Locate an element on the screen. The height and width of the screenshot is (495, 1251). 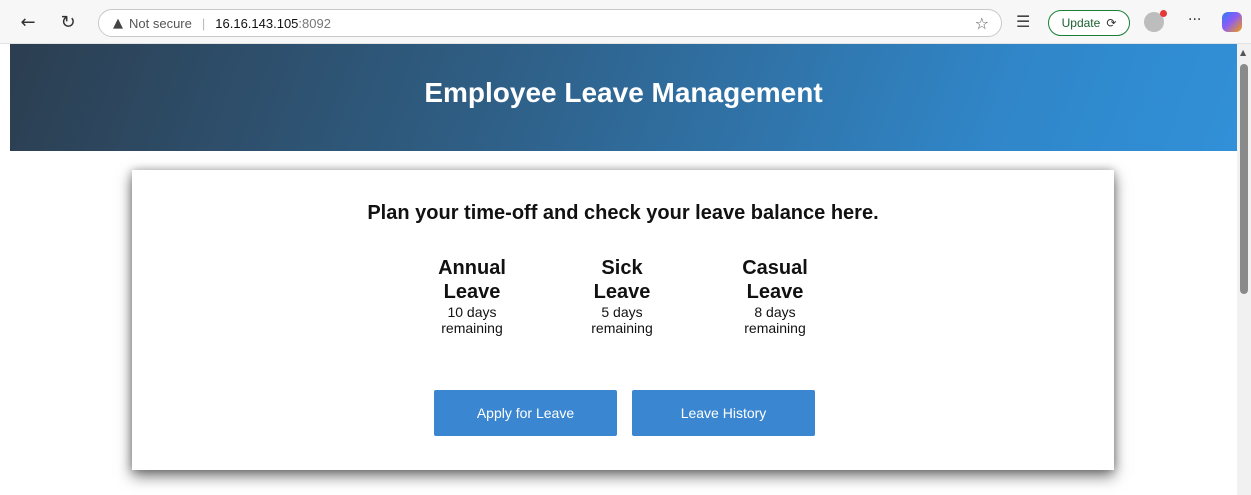
reload-icon: ↻ is located at coordinates (68, 22).